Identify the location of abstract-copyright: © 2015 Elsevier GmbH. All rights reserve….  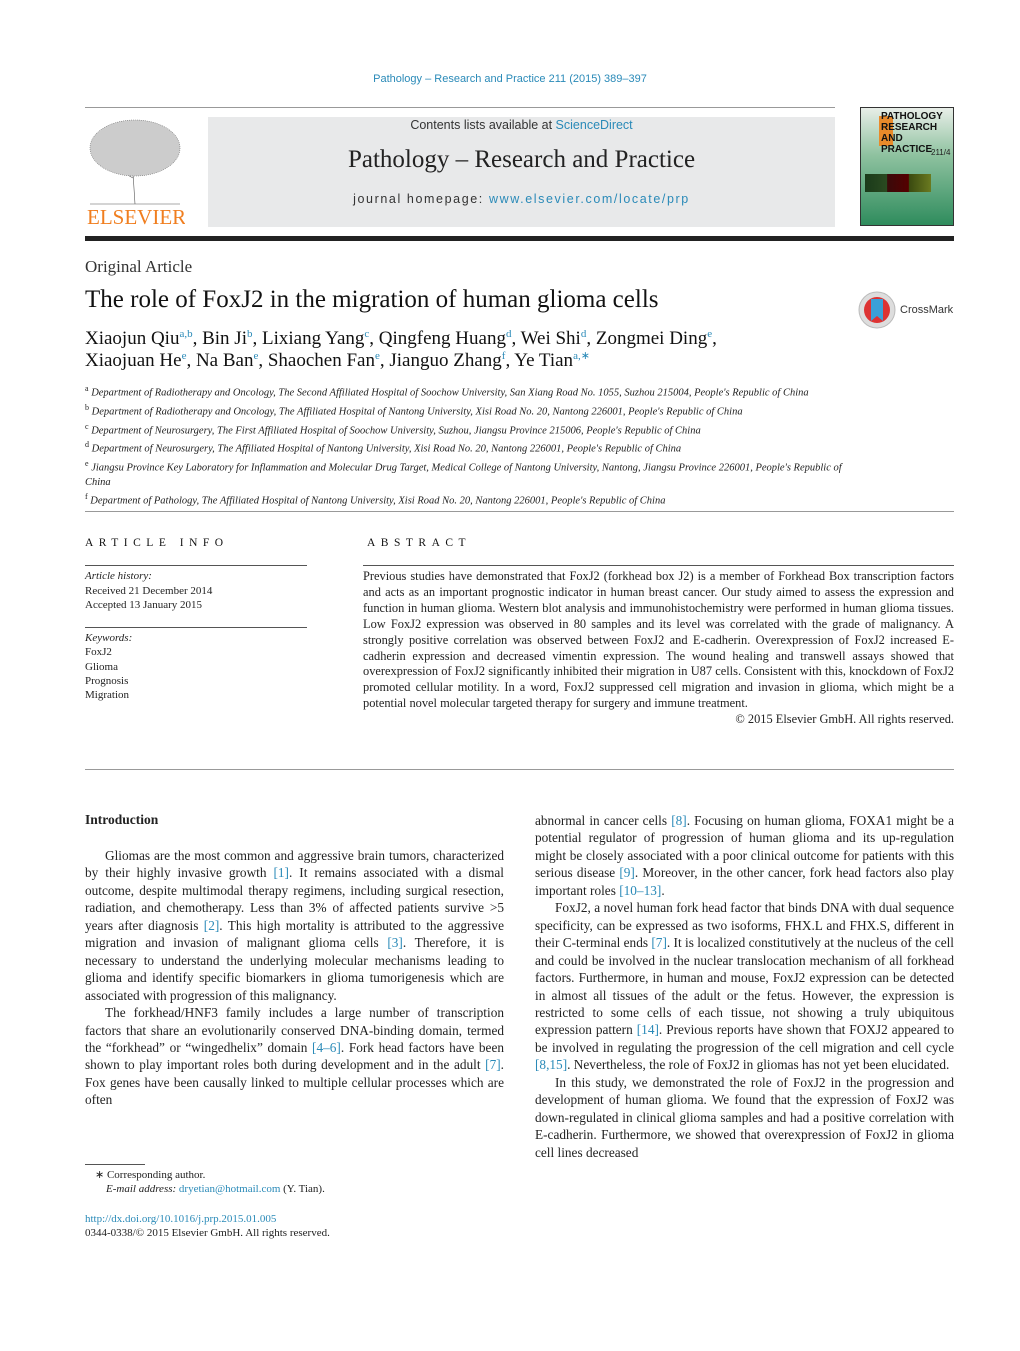
(844, 719).